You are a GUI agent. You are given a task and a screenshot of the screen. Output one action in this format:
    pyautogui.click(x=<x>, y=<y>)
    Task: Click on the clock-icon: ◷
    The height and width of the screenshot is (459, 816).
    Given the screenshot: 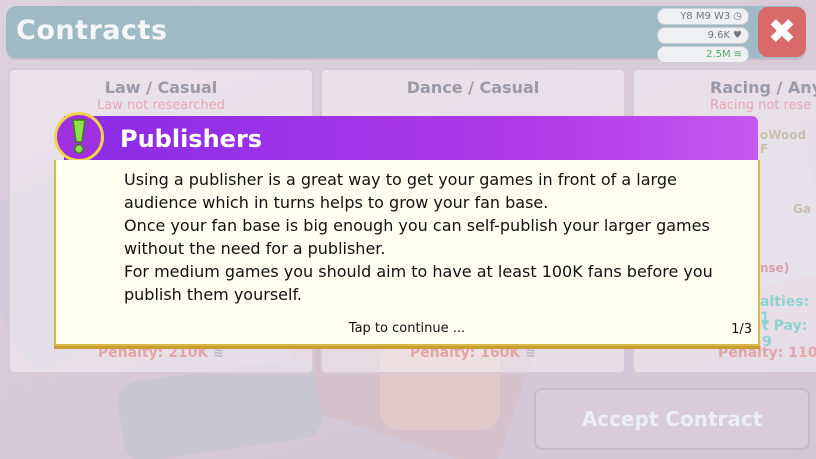 What is the action you would take?
    pyautogui.click(x=737, y=16)
    